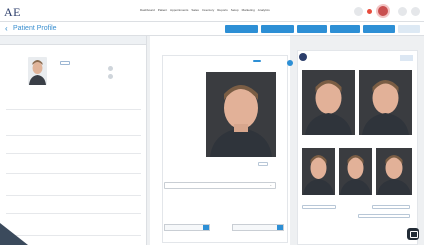  What do you see at coordinates (208, 10) in the screenshot?
I see `nav-item-inventory: Inventory` at bounding box center [208, 10].